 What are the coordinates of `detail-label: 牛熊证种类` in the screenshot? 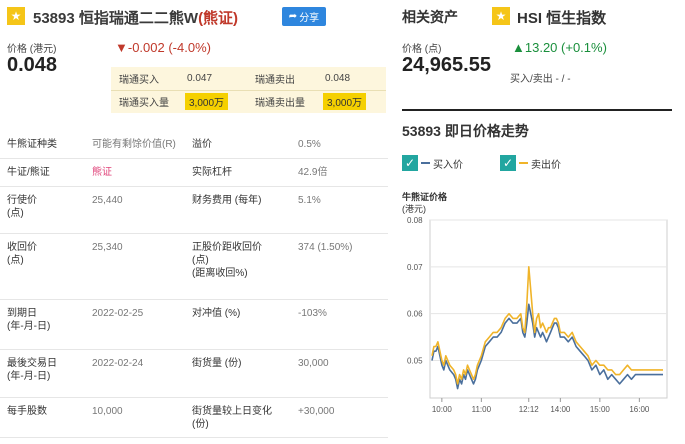 It's located at (32, 144).